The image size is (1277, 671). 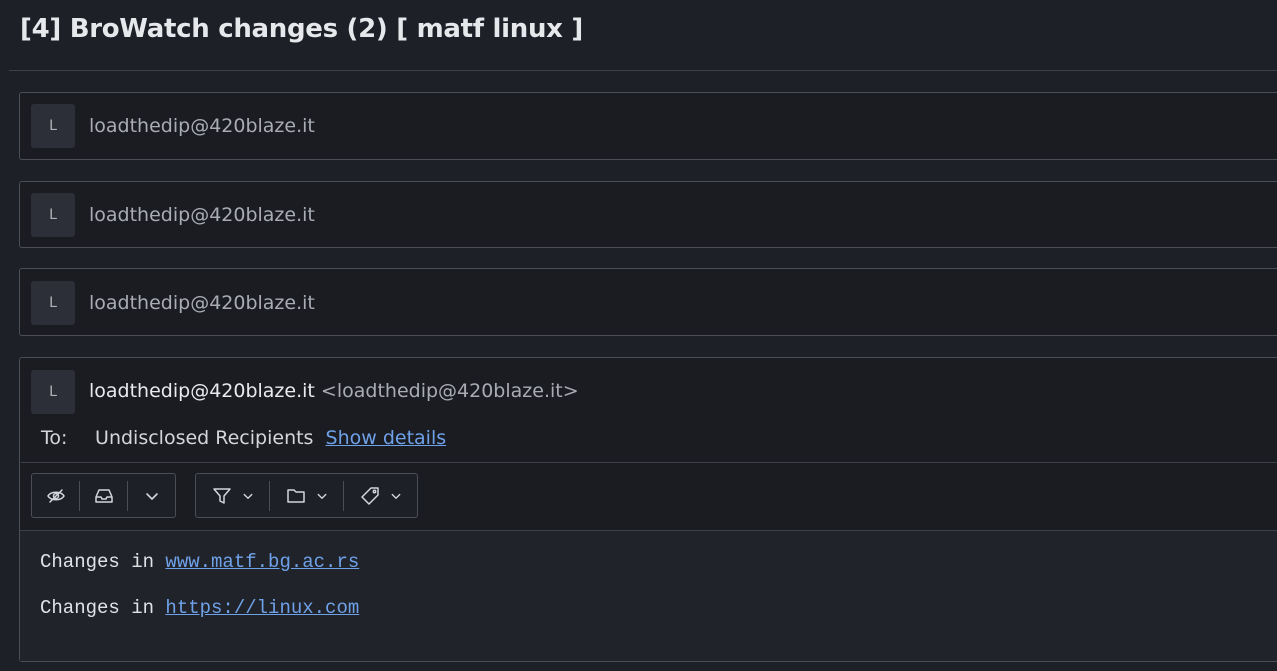 What do you see at coordinates (449, 391) in the screenshot?
I see `sender-email: <loadthedip@420blaze.it>` at bounding box center [449, 391].